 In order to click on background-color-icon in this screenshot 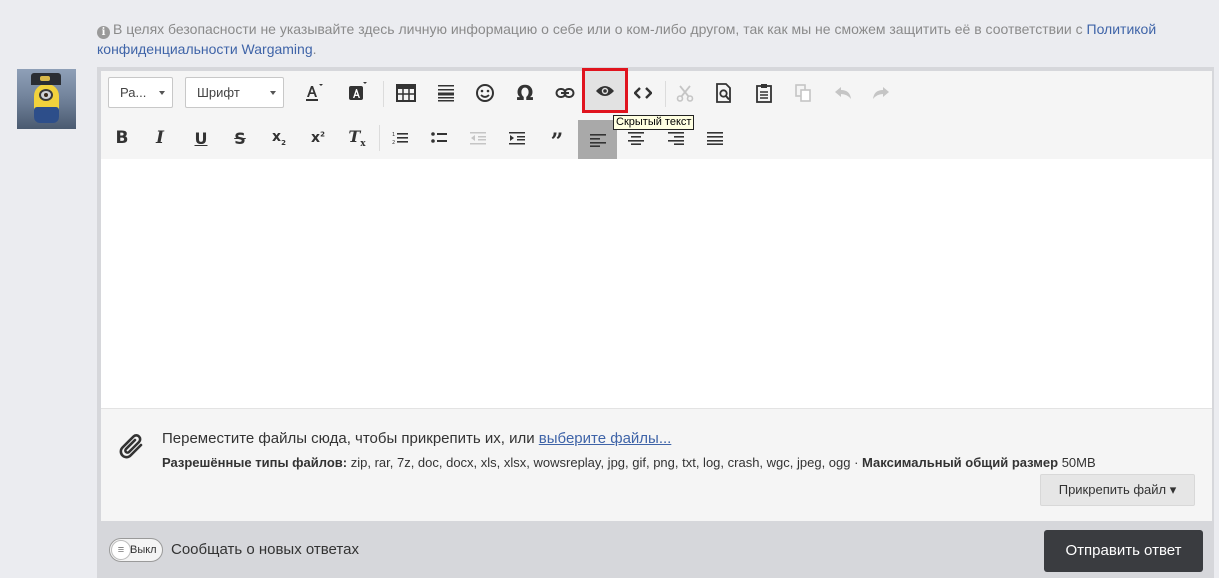, I will do `click(356, 93)`.